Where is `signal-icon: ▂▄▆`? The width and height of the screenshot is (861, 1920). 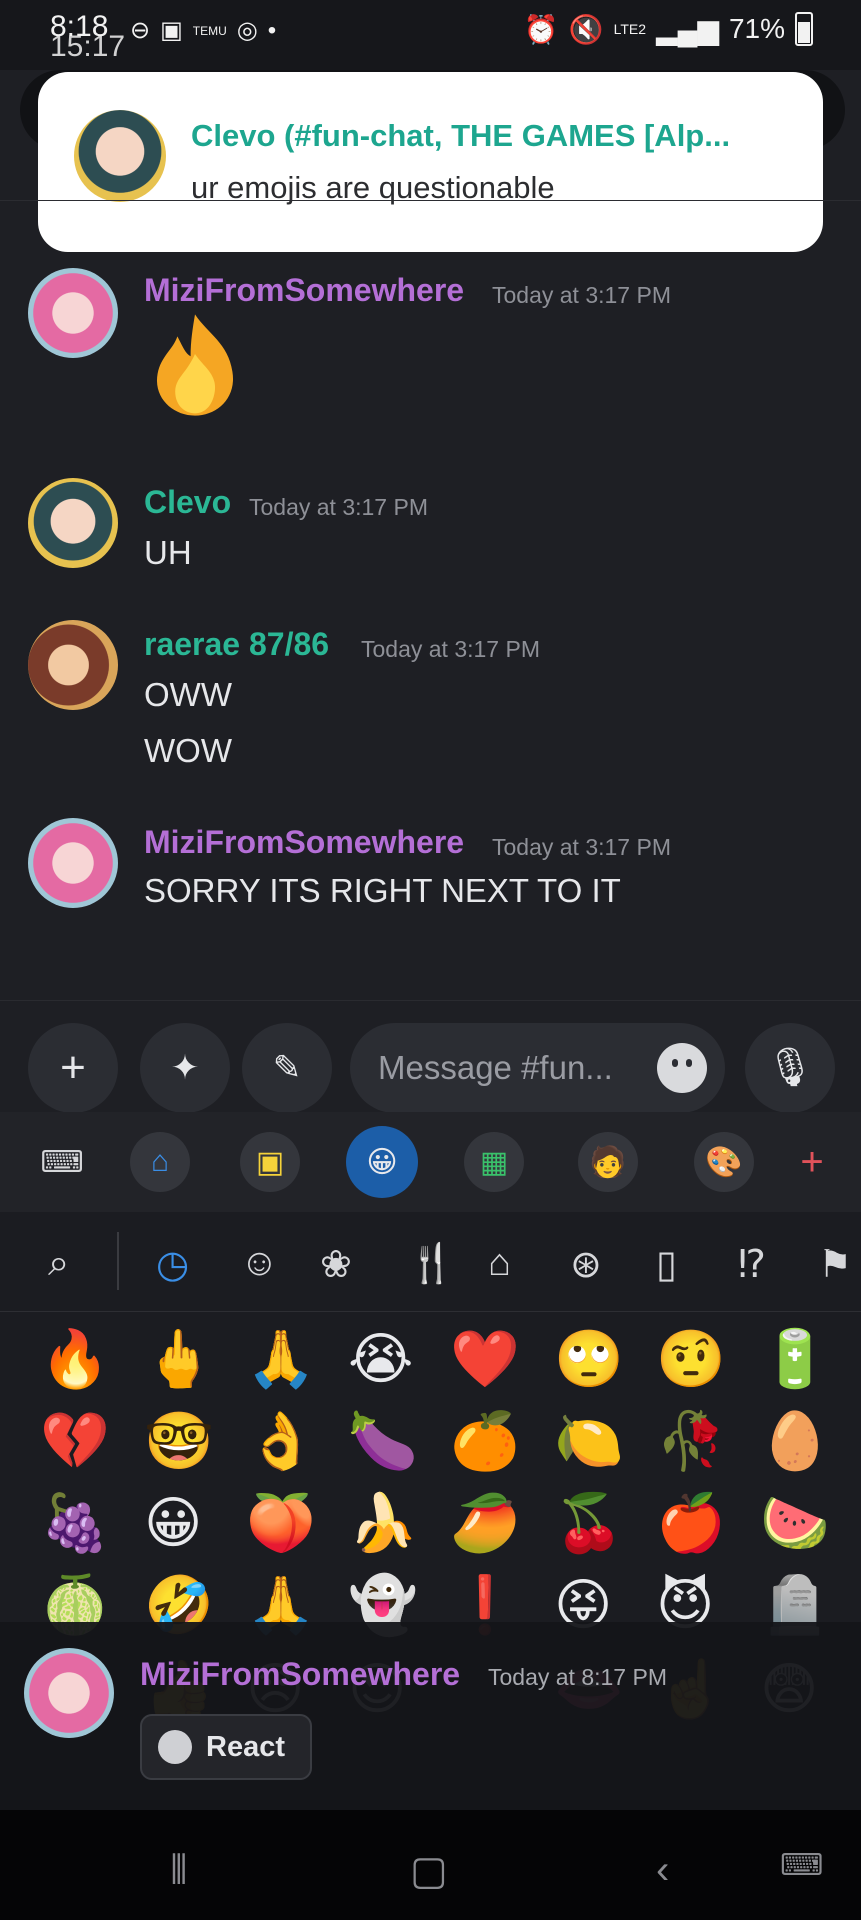 signal-icon: ▂▄▆ is located at coordinates (687, 29).